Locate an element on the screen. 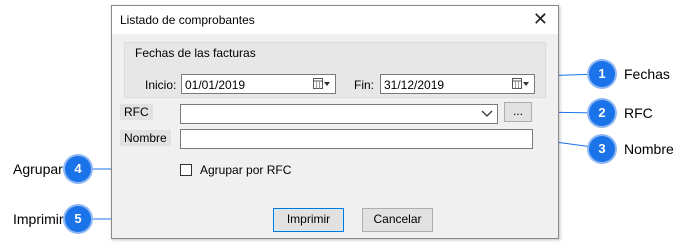 This screenshot has width=685, height=250. group-by-rfc-checkbox is located at coordinates (186, 170).